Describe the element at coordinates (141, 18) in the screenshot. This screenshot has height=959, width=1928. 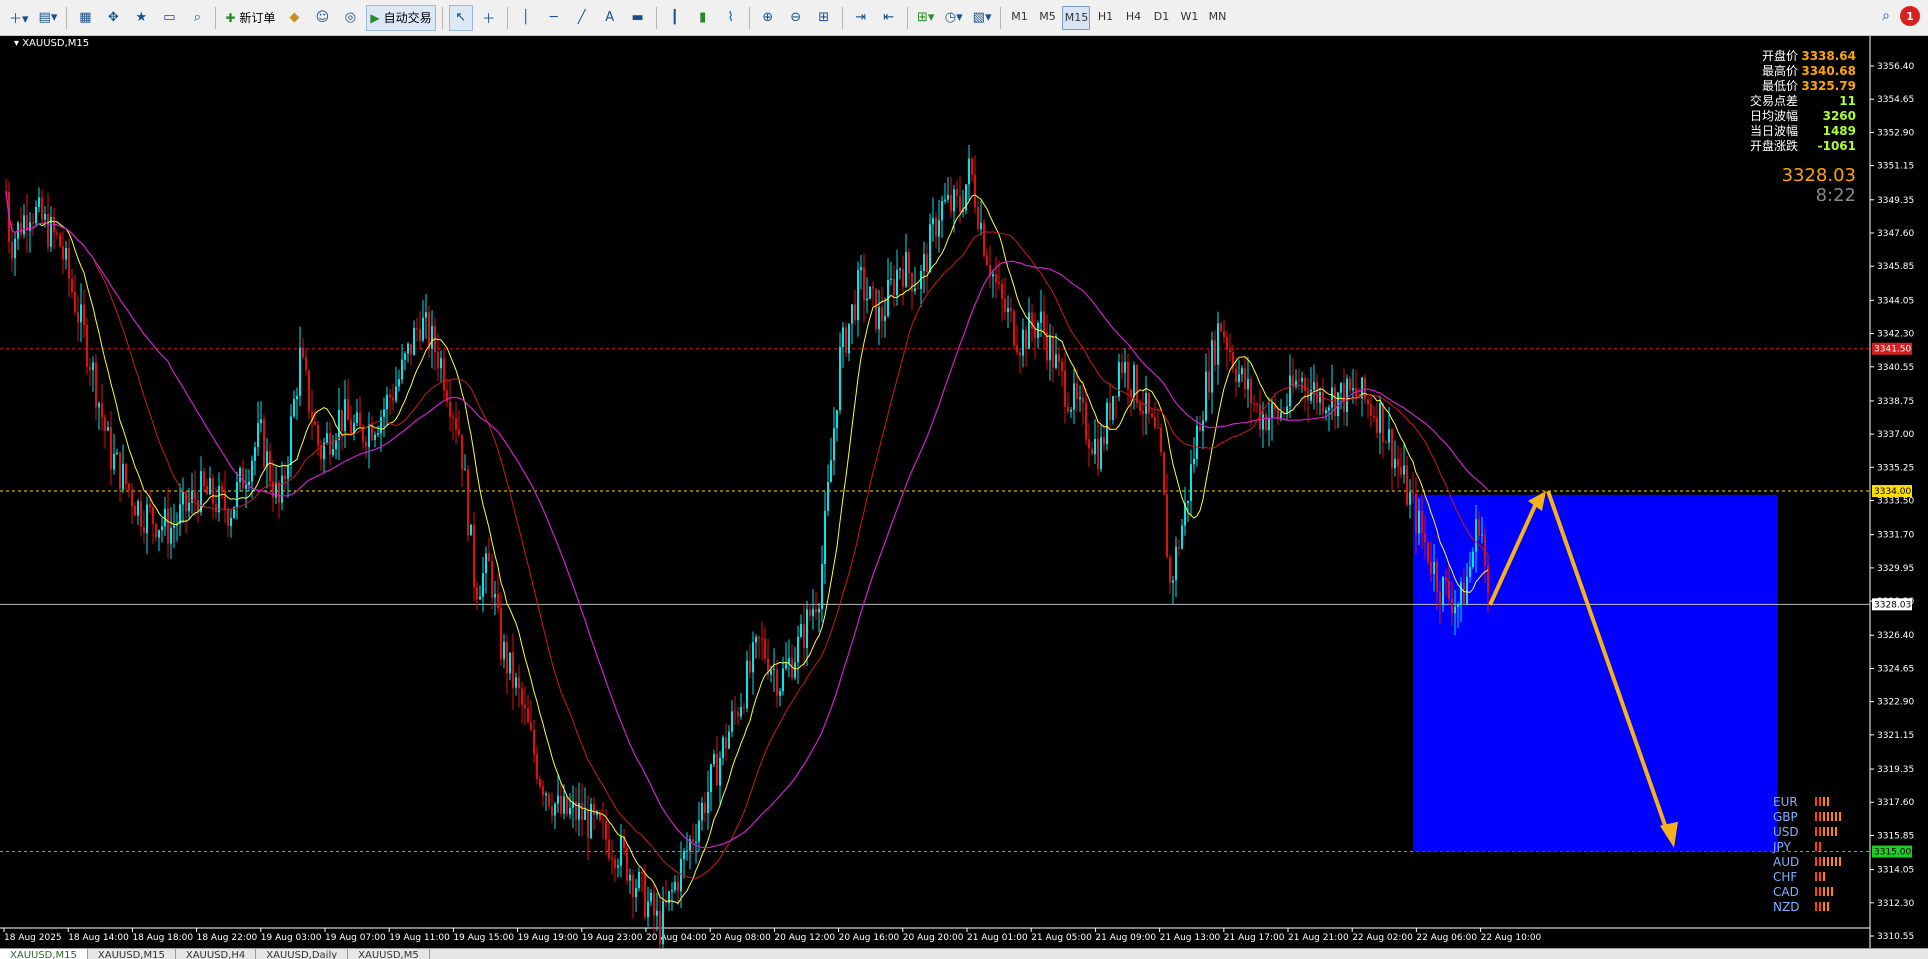
I see `favorites-icon: ★` at that location.